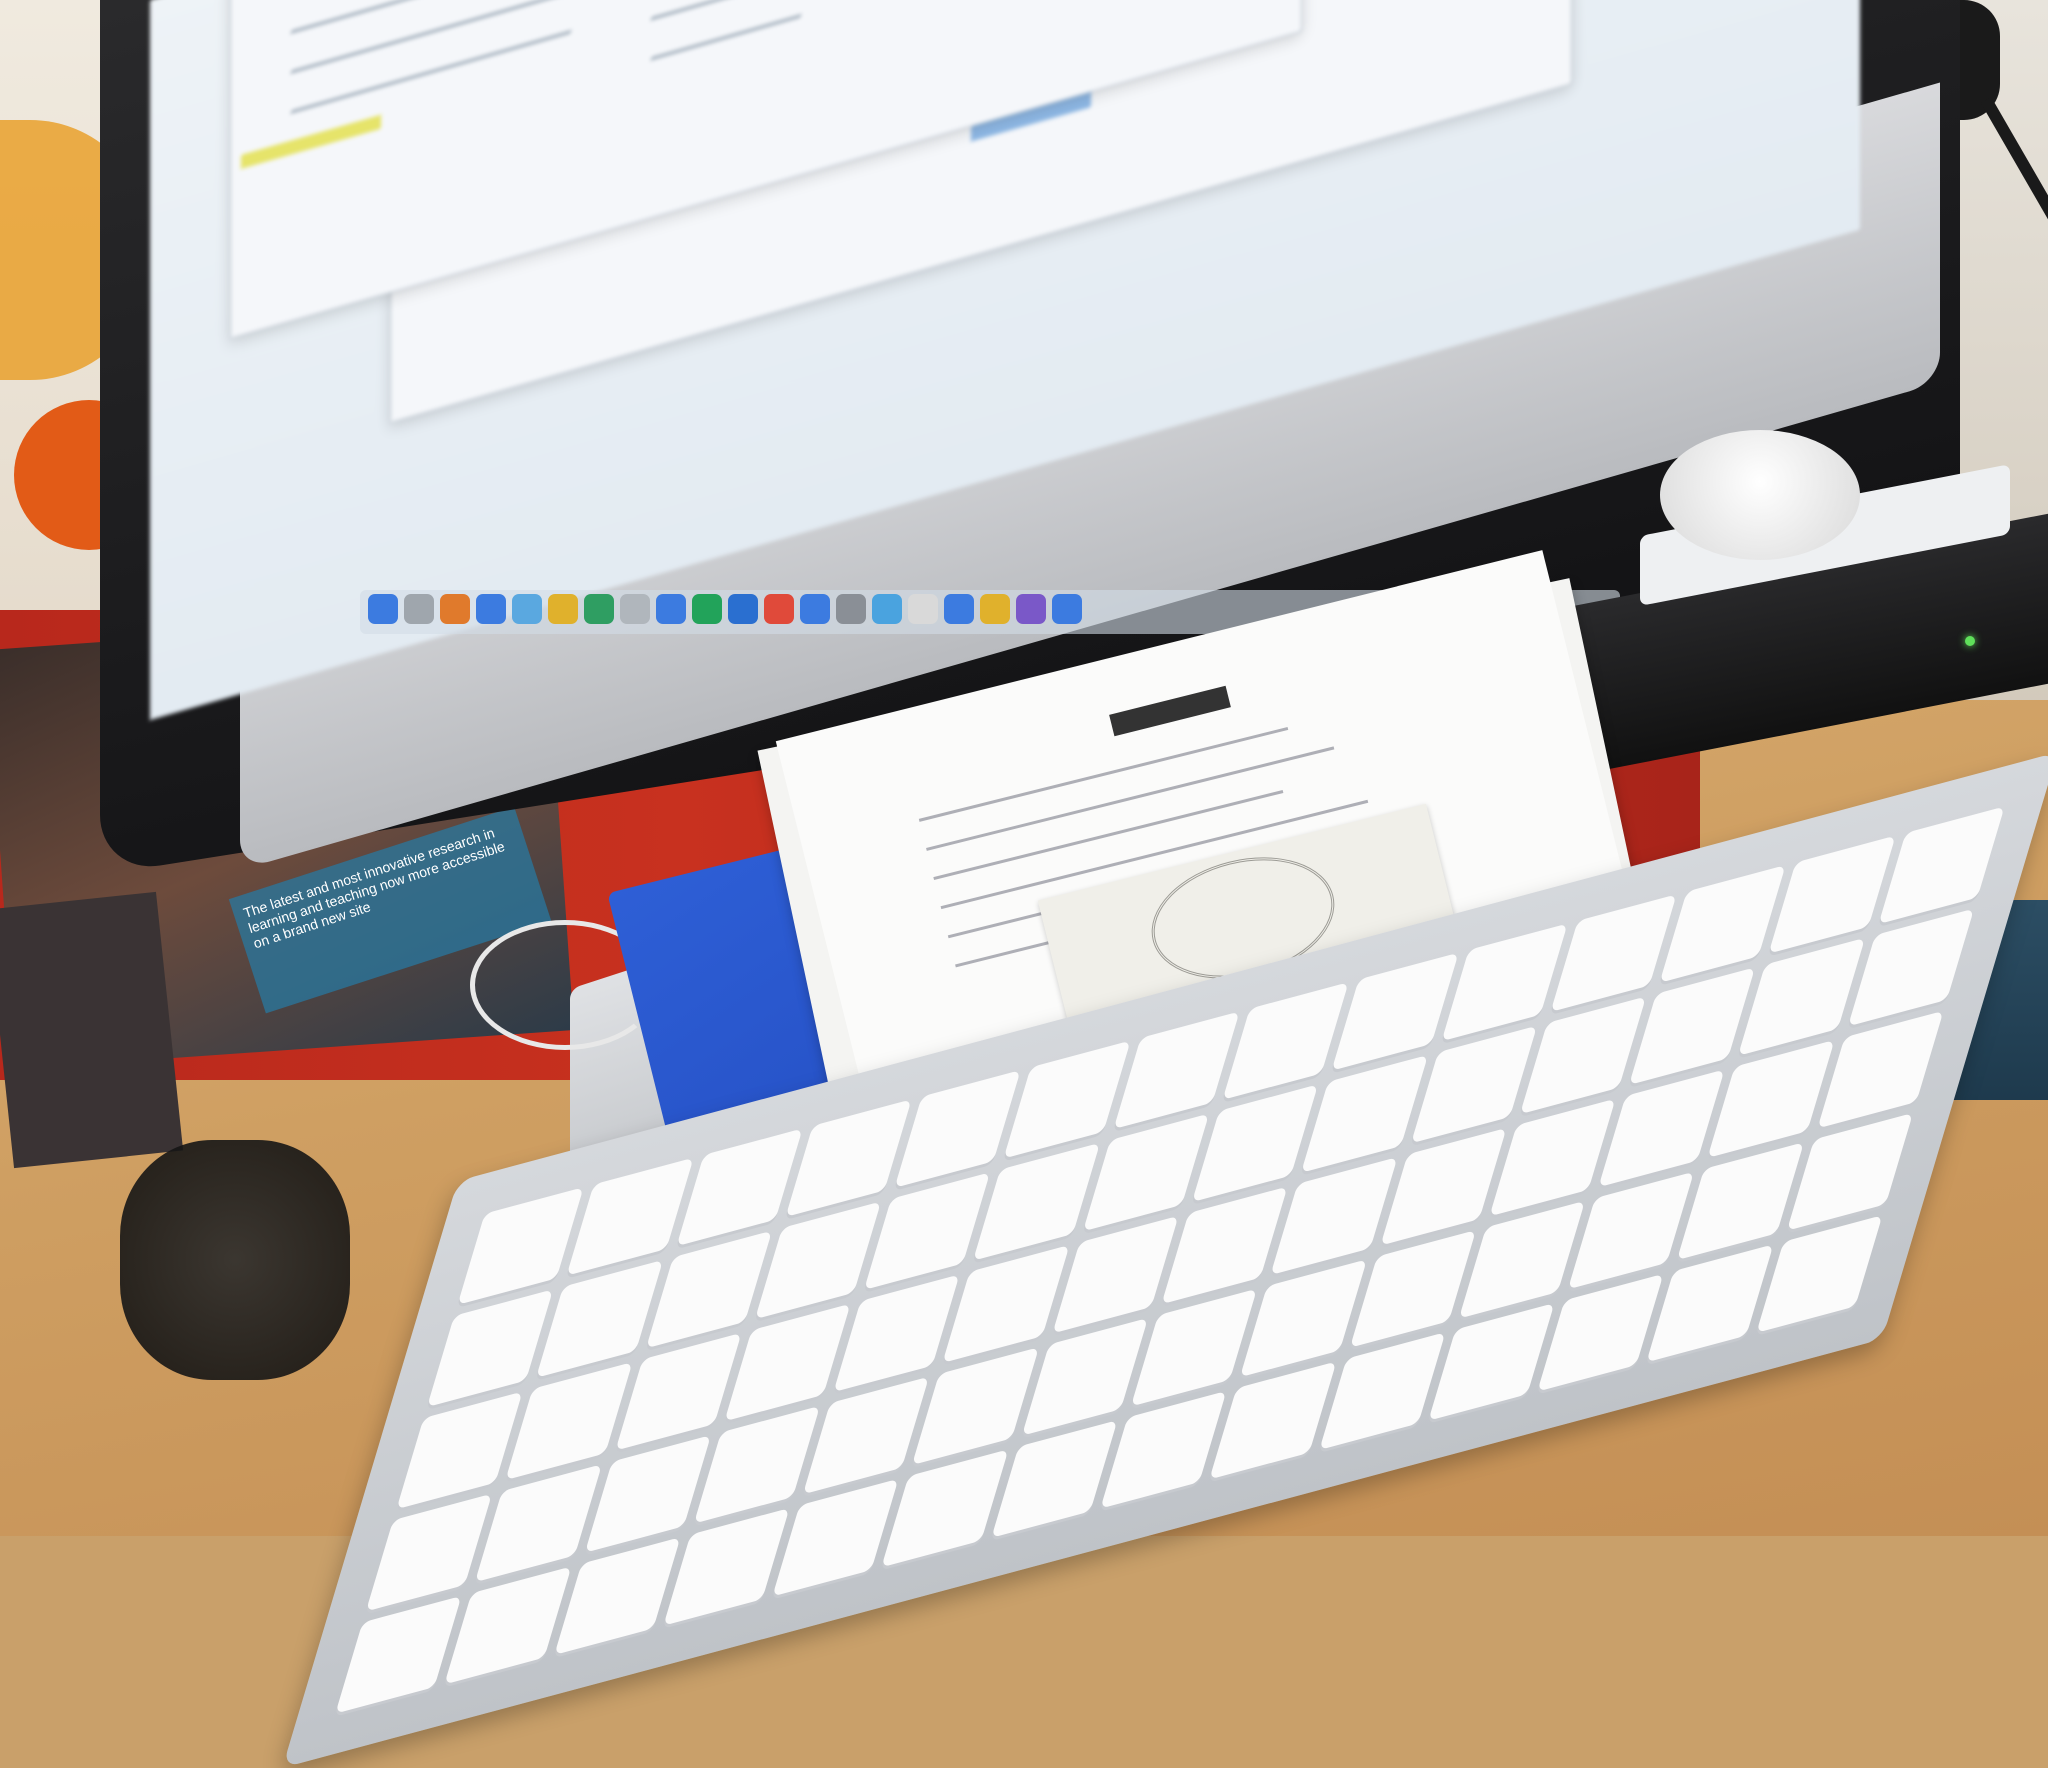  Describe the element at coordinates (311, 141) in the screenshot. I see `highlighted-row` at that location.